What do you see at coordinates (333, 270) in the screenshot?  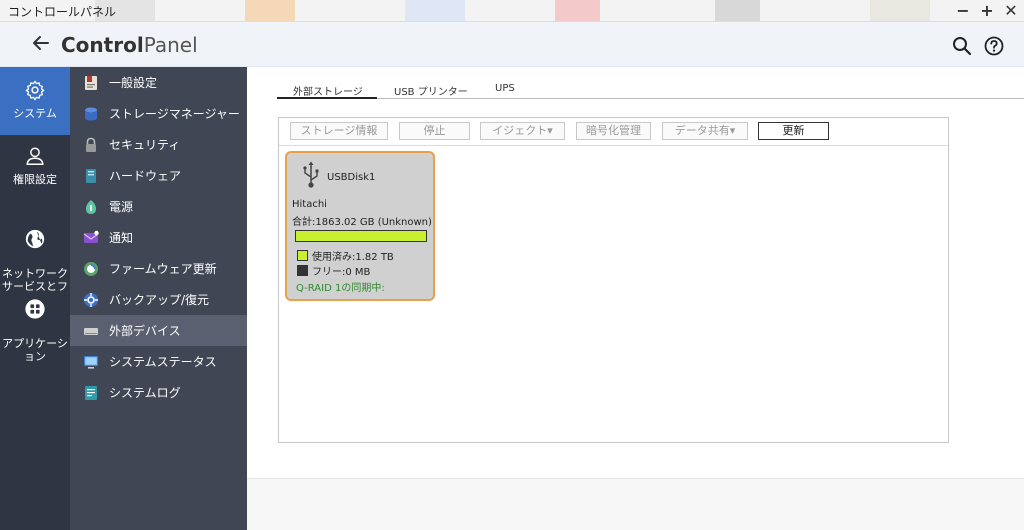 I see `legend-free: フリー:0 MB` at bounding box center [333, 270].